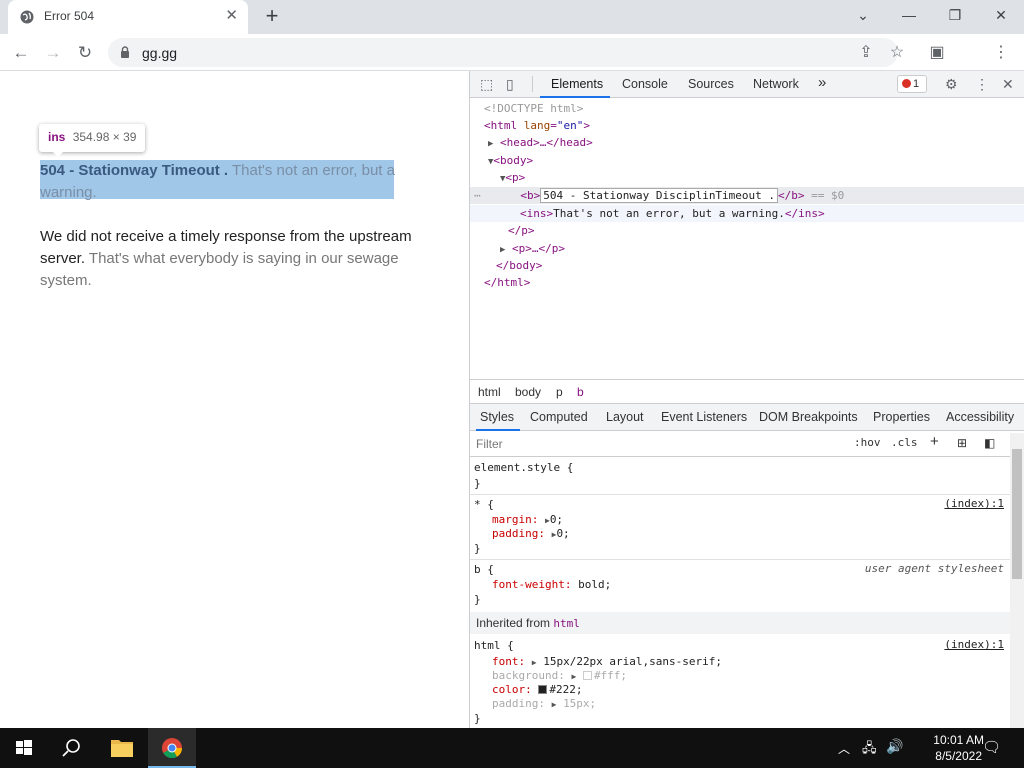 The image size is (1024, 773). Describe the element at coordinates (937, 53) in the screenshot. I see `side-panel-icon: ▣` at that location.